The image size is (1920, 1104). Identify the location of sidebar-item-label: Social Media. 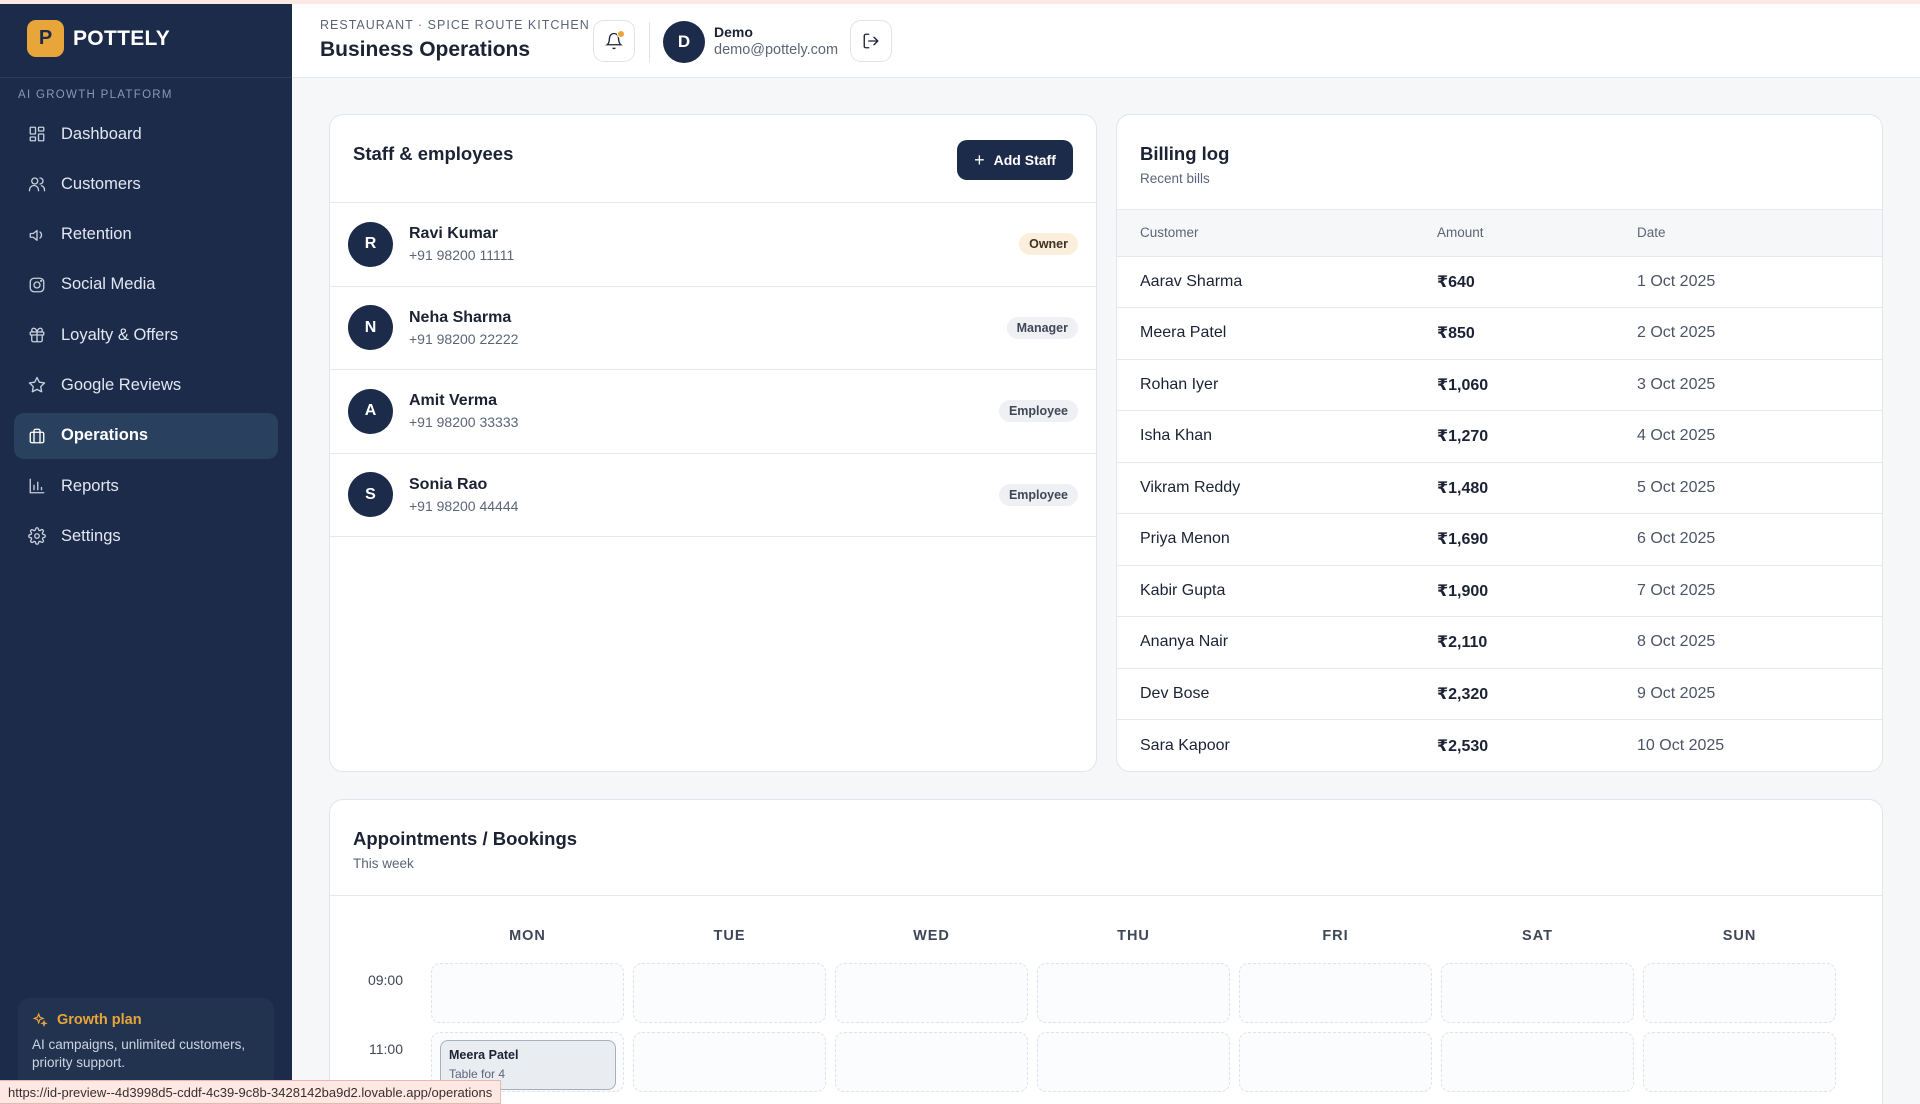
(108, 284).